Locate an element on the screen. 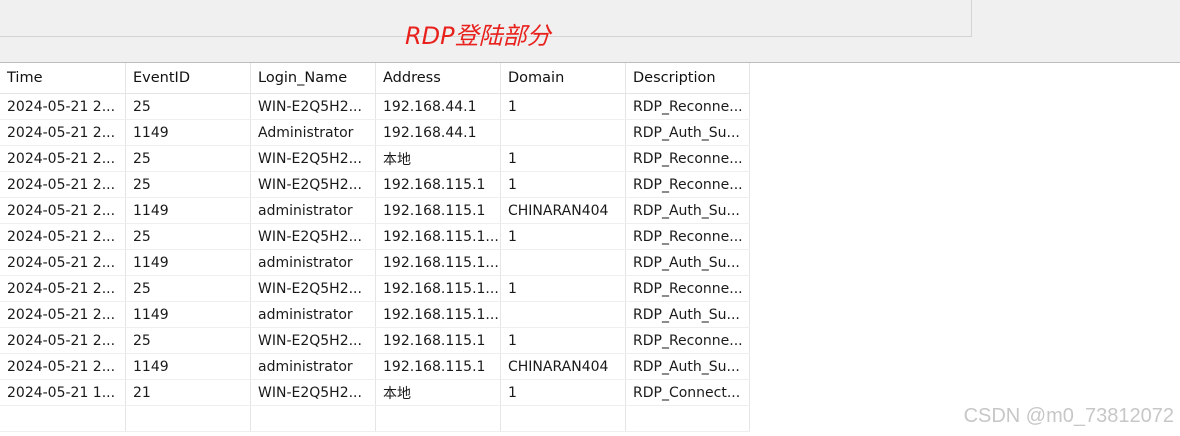  column-header-login-name: Login_Name is located at coordinates (313, 78).